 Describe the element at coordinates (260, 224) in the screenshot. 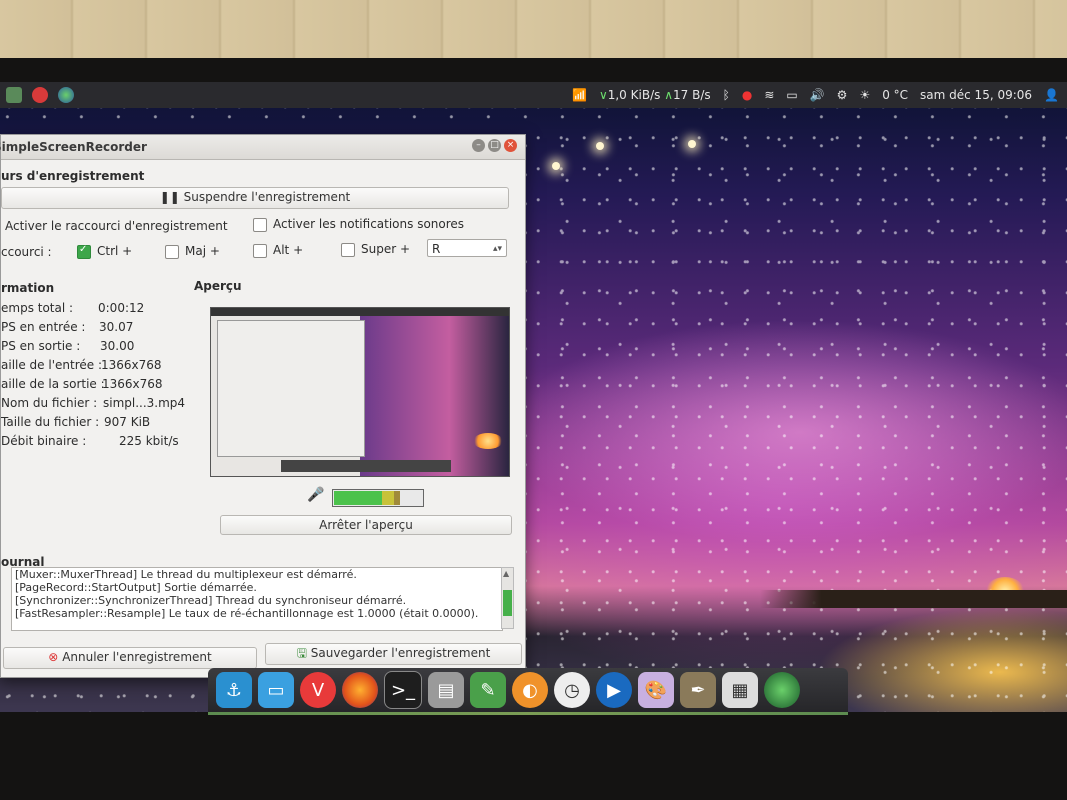

I see `sound-checkbox-box` at that location.